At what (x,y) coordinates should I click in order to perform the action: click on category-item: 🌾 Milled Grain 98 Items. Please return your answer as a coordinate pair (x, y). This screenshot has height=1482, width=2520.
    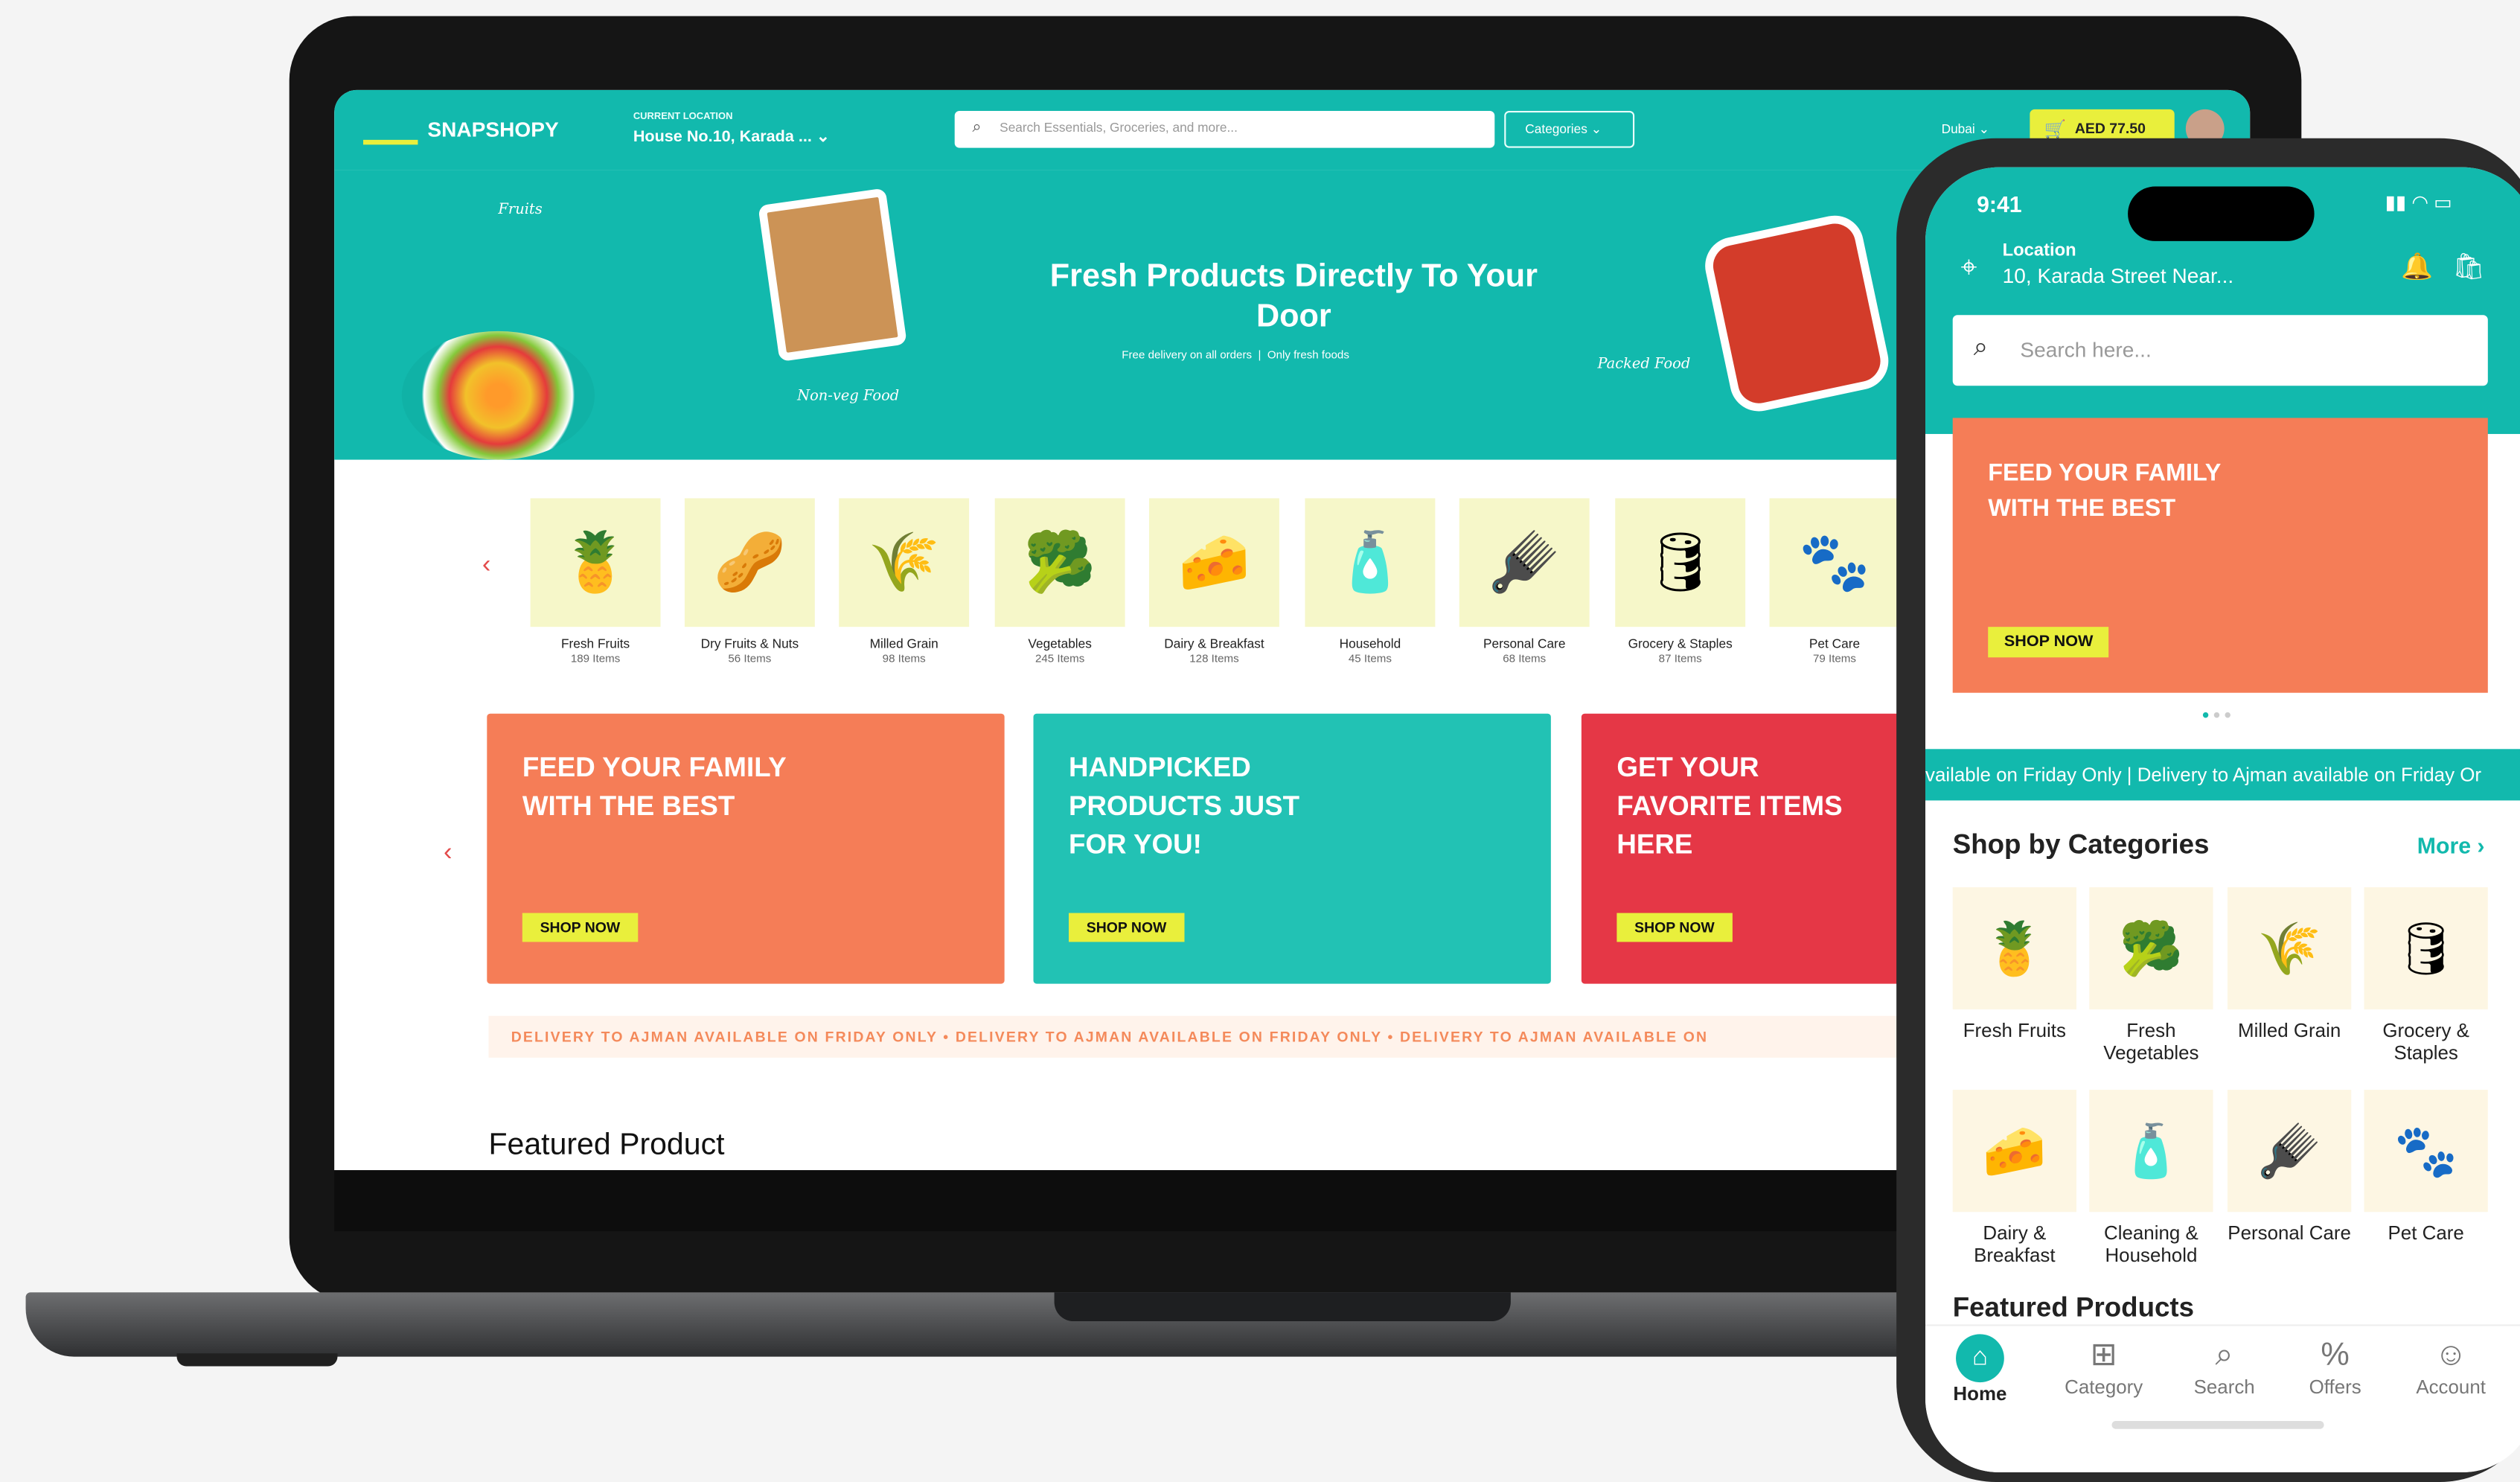
    Looking at the image, I should click on (904, 581).